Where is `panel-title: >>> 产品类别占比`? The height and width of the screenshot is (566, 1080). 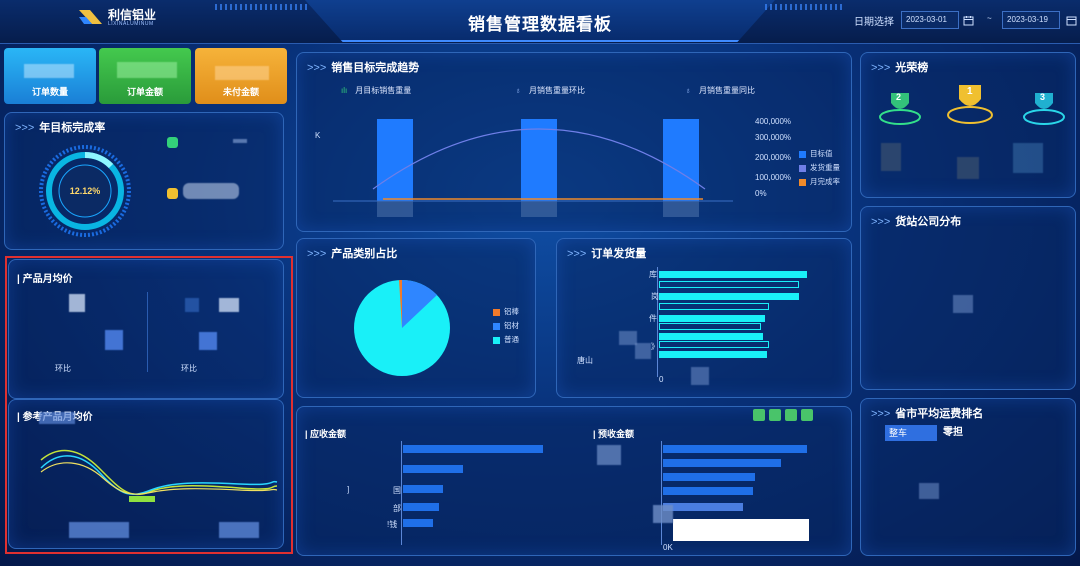
panel-title: >>> 产品类别占比 is located at coordinates (352, 254).